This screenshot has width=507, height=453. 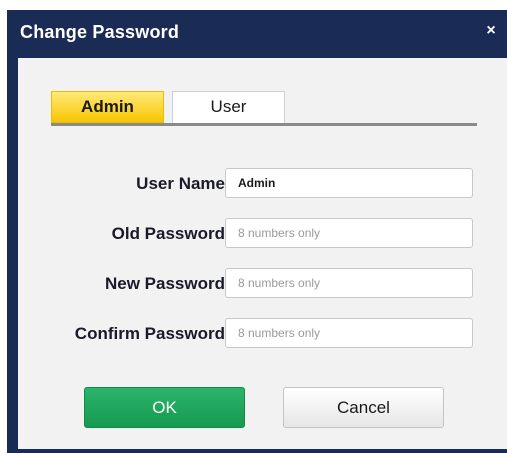 What do you see at coordinates (363, 407) in the screenshot?
I see `cancel-button: Cancel` at bounding box center [363, 407].